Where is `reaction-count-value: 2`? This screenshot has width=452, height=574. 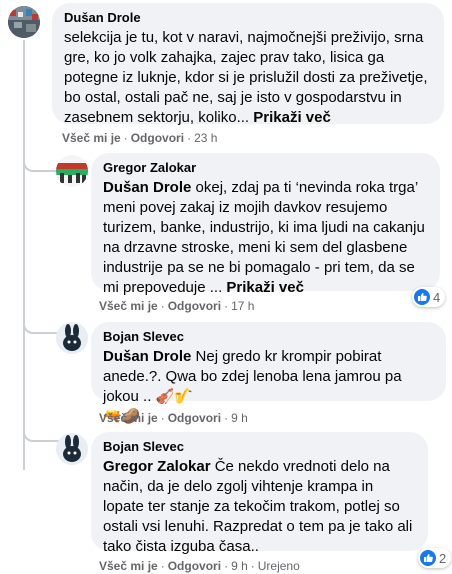
reaction-count-value: 2 is located at coordinates (443, 558).